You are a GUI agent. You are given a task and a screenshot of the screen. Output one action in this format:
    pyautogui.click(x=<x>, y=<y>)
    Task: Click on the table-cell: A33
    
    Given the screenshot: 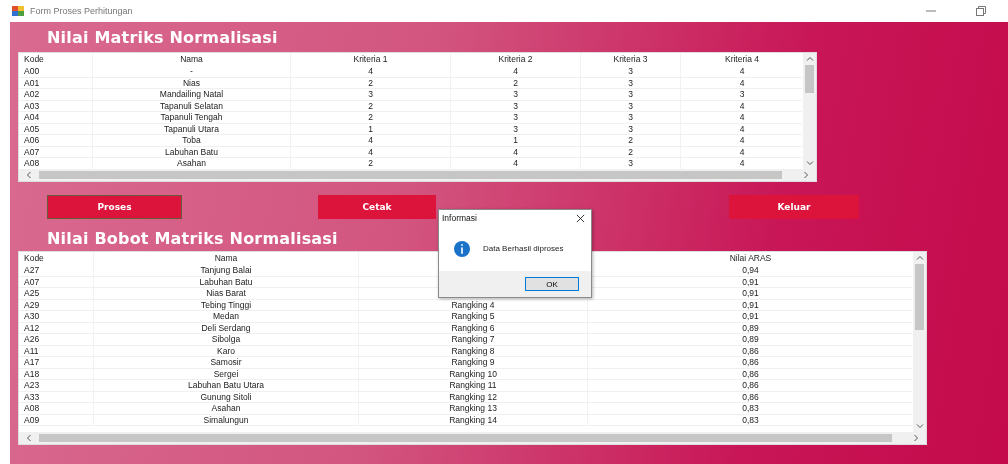 What is the action you would take?
    pyautogui.click(x=56, y=396)
    